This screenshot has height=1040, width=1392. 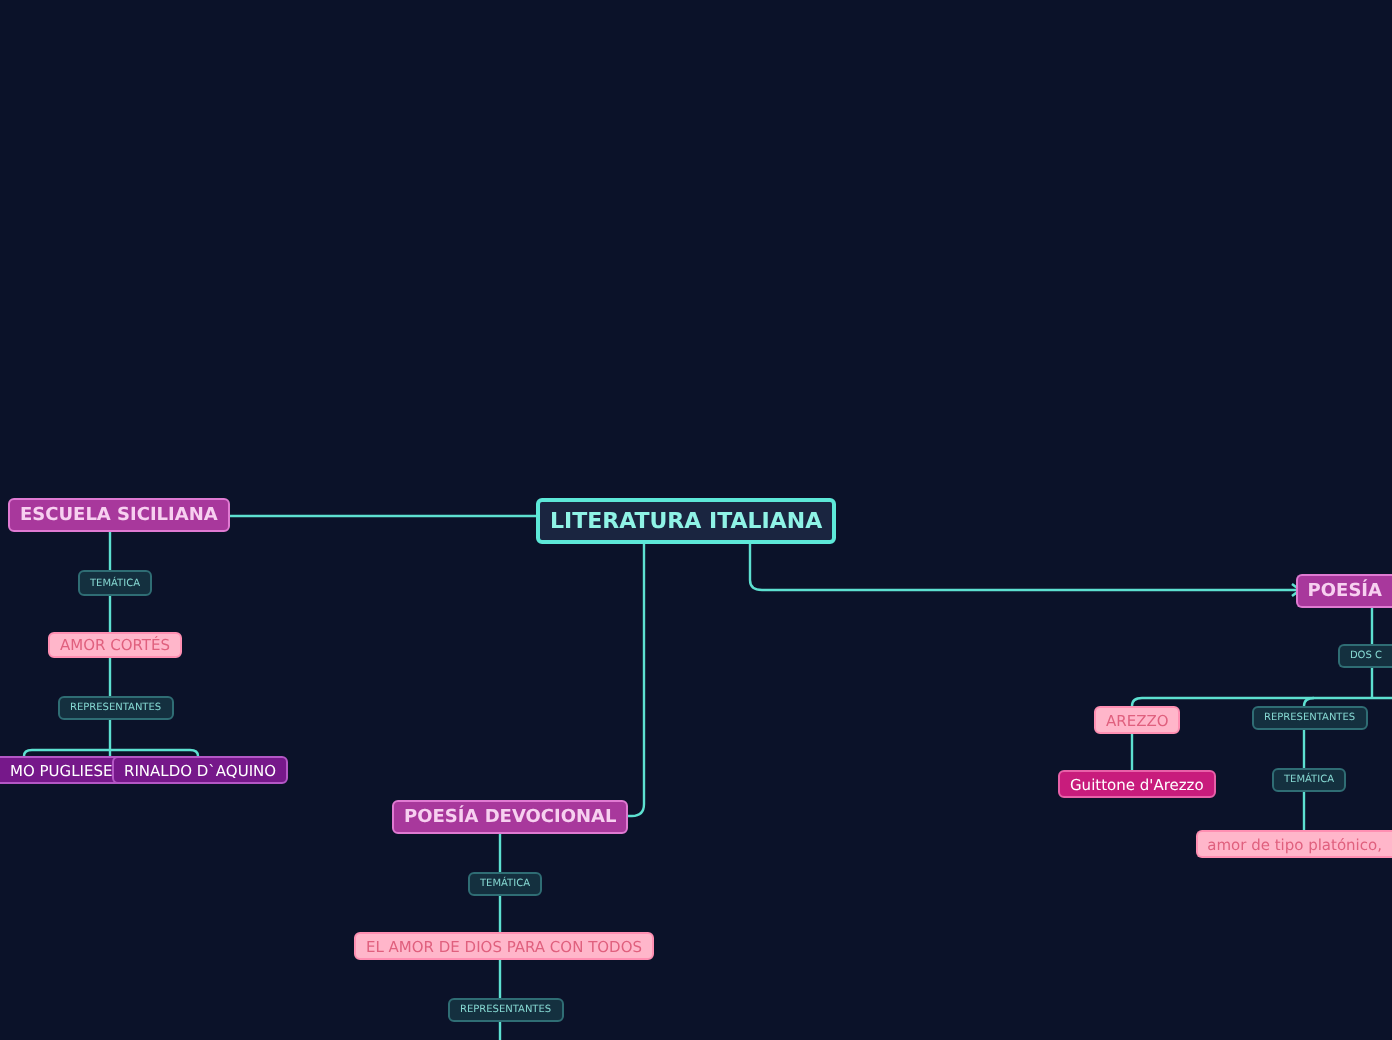 What do you see at coordinates (686, 521) in the screenshot?
I see `central-topic: LITERATURA ITALIANA` at bounding box center [686, 521].